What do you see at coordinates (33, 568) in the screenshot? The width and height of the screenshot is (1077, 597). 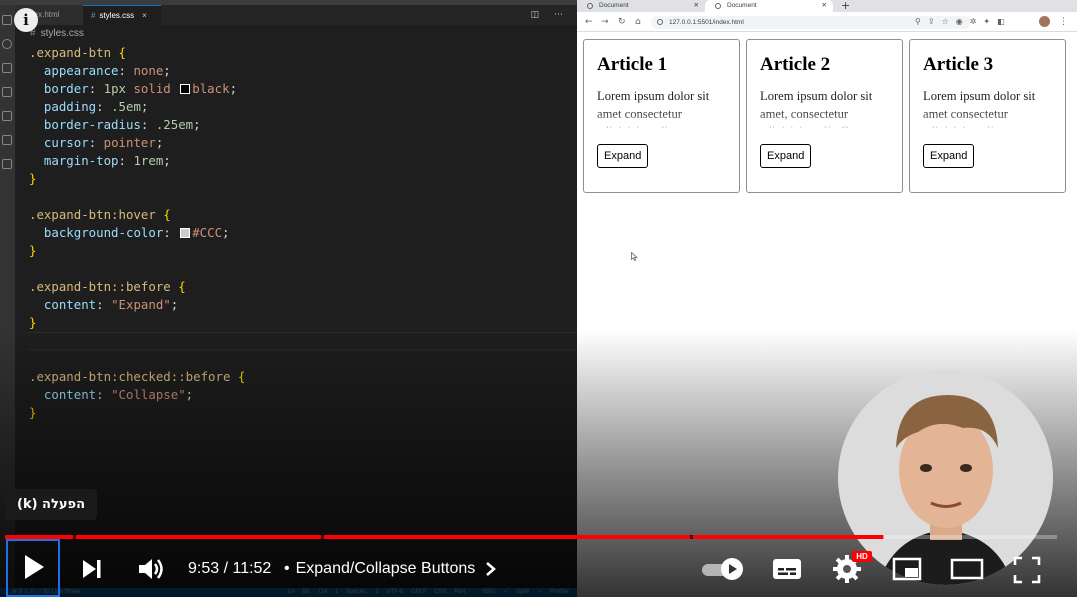 I see `play-button` at bounding box center [33, 568].